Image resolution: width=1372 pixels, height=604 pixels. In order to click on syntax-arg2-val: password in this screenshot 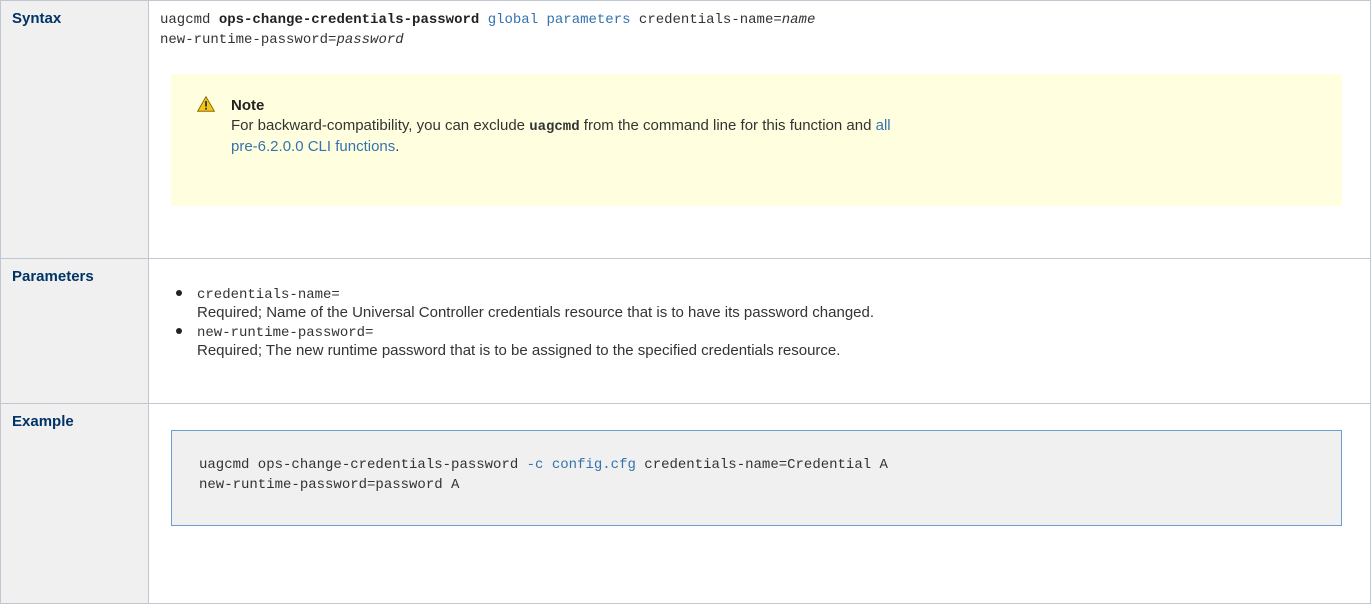, I will do `click(370, 40)`.